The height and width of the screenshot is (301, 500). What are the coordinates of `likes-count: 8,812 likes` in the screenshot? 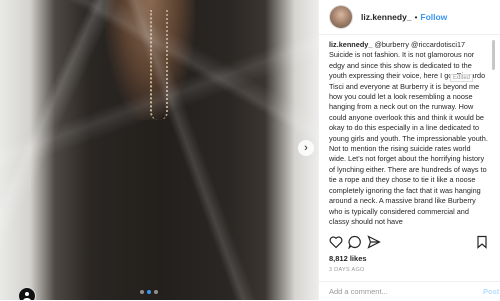 It's located at (348, 258).